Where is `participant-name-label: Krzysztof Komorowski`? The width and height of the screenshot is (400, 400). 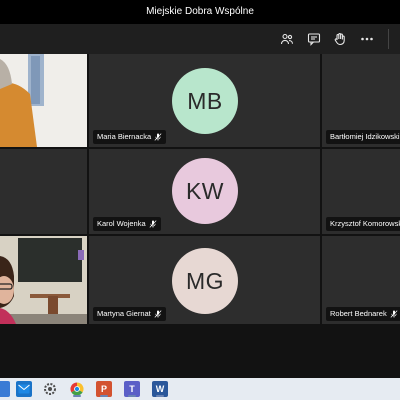
participant-name-label: Krzysztof Komorowski is located at coordinates (363, 224).